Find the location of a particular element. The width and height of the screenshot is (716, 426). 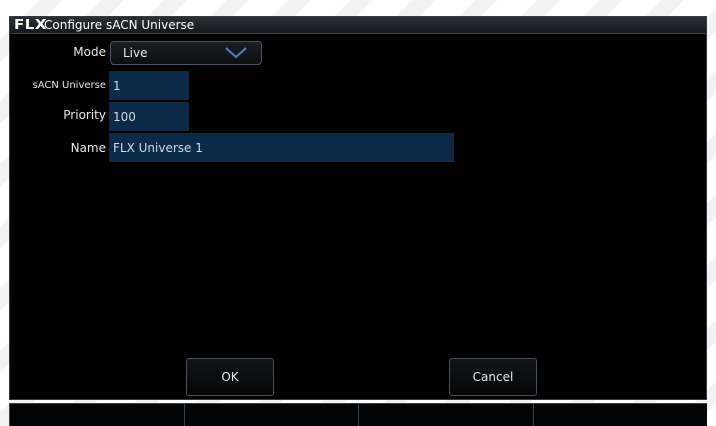

mode-value: Live is located at coordinates (135, 53).